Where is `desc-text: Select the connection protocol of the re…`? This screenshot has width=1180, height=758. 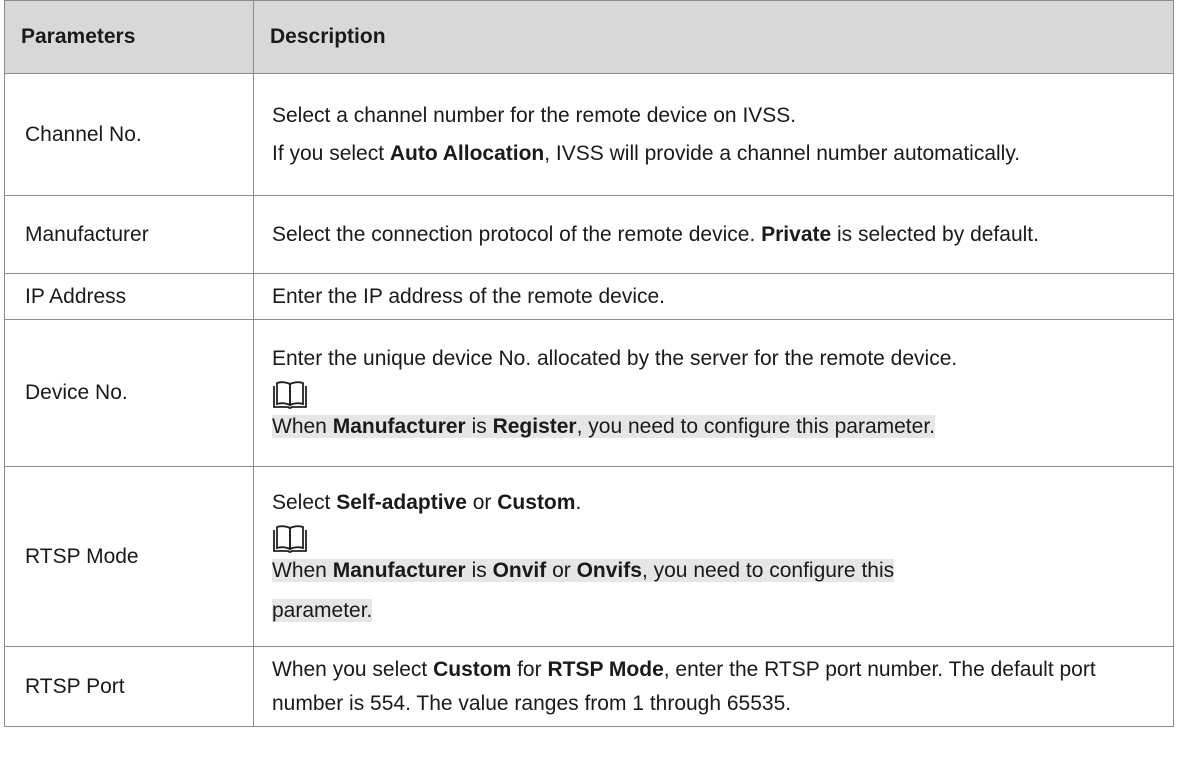 desc-text: Select the connection protocol of the re… is located at coordinates (655, 234).